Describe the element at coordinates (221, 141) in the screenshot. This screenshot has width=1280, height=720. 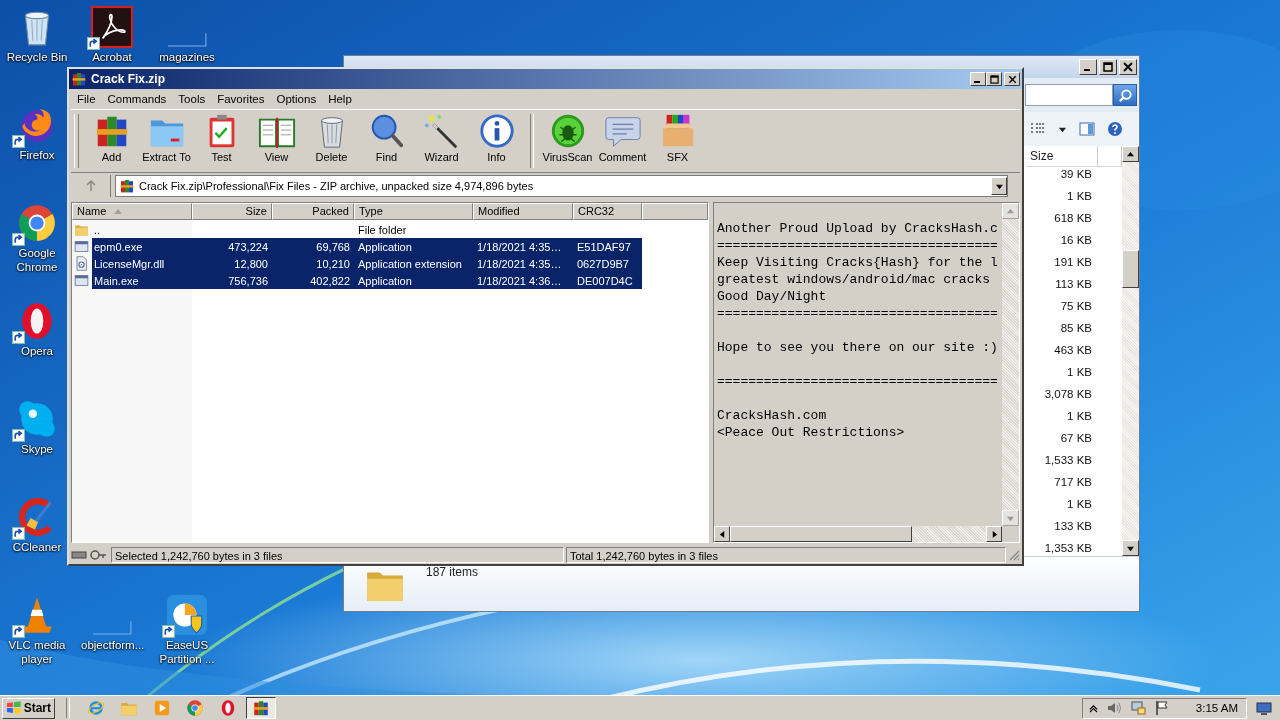
I see `toolbar-button: Test` at that location.